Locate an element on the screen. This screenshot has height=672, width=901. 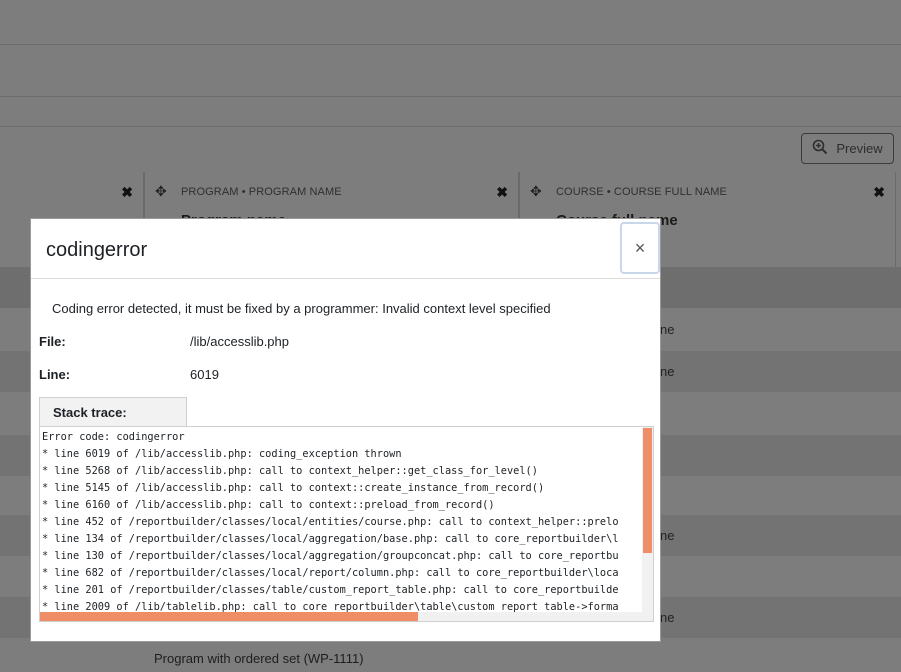
column-name: COURSE • COURSE FULL NAME is located at coordinates (641, 192).